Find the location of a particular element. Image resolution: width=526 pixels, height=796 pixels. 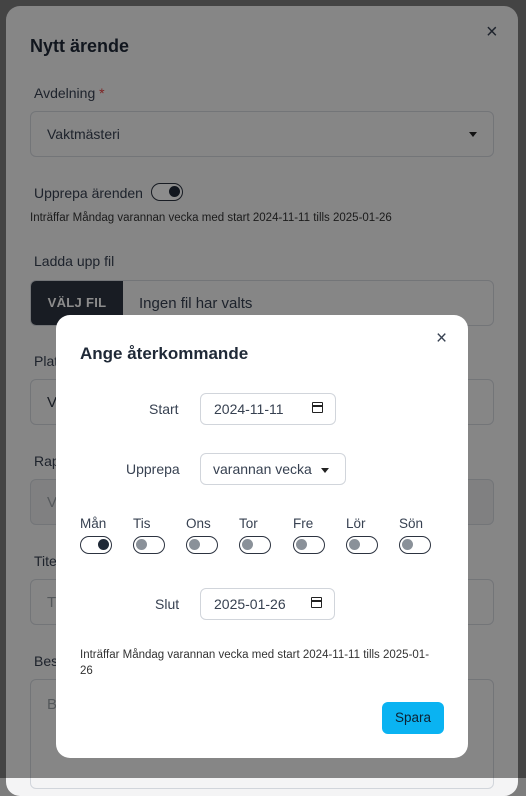

dialog-title: Ange återkommande is located at coordinates (164, 353).